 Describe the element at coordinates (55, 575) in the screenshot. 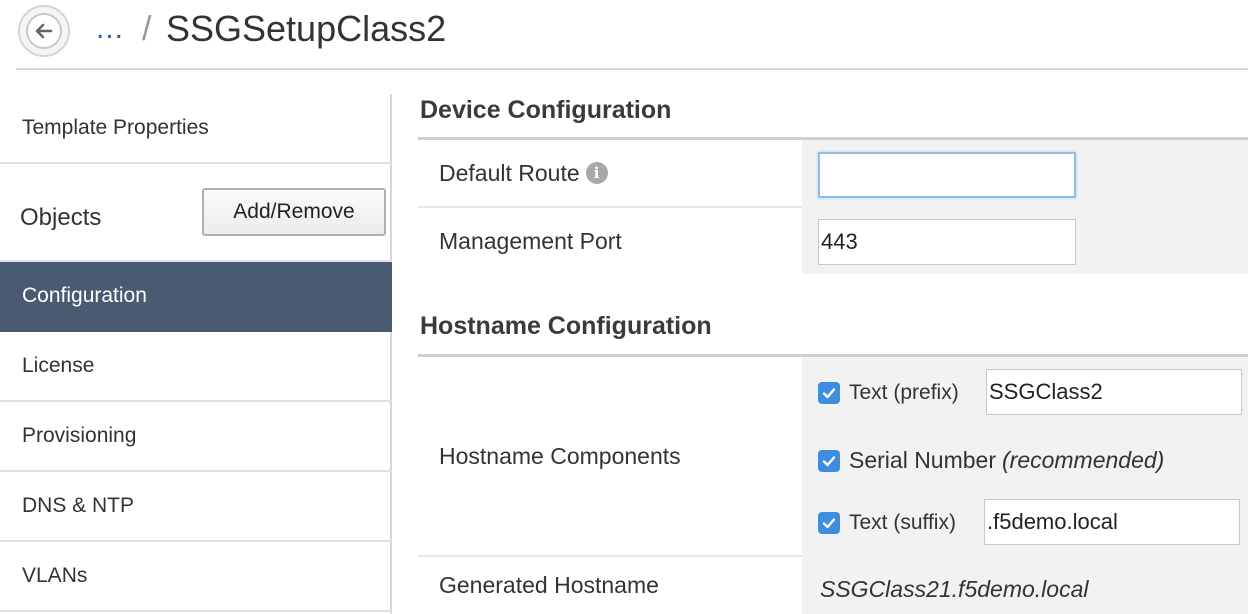

I see `sidebar-item-label: VLANs` at that location.